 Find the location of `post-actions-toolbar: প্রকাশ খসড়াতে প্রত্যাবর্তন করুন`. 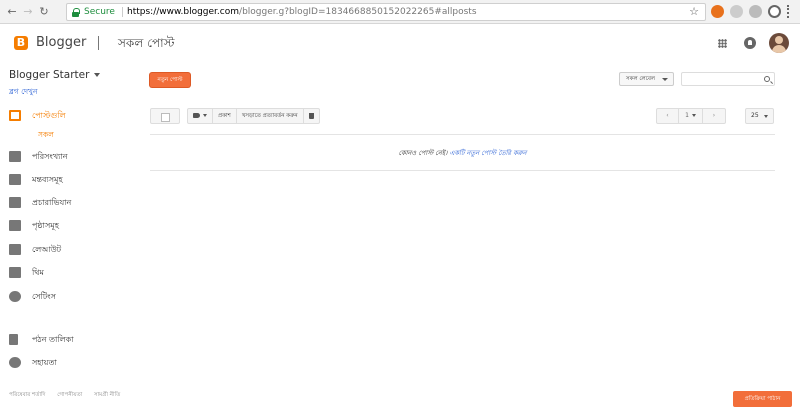

post-actions-toolbar: প্রকাশ খসড়াতে প্রত্যাবর্তন করুন is located at coordinates (253, 116).